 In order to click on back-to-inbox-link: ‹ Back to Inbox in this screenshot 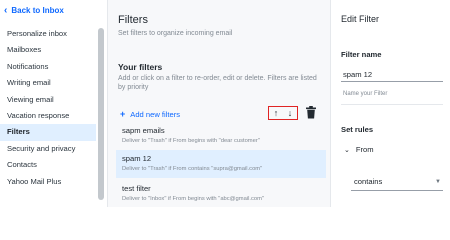, I will do `click(34, 10)`.